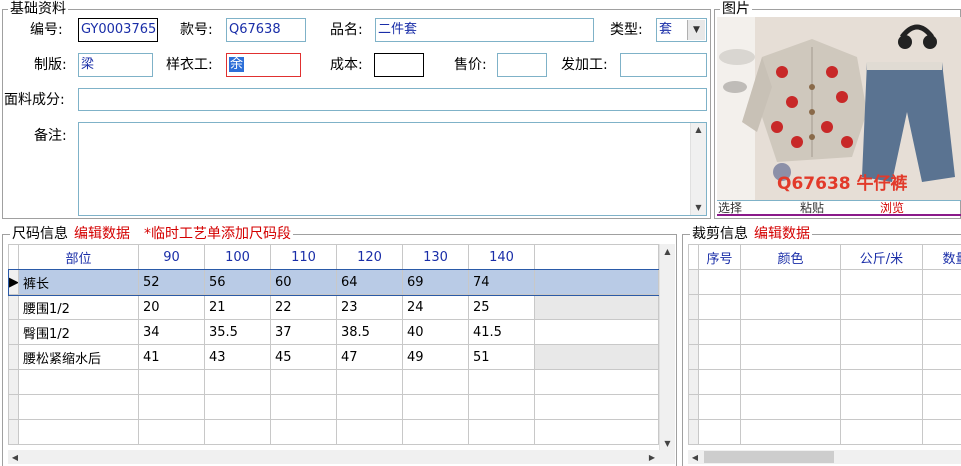  What do you see at coordinates (698, 169) in the screenshot?
I see `remark-scrollbar: ▲ ▼` at bounding box center [698, 169].